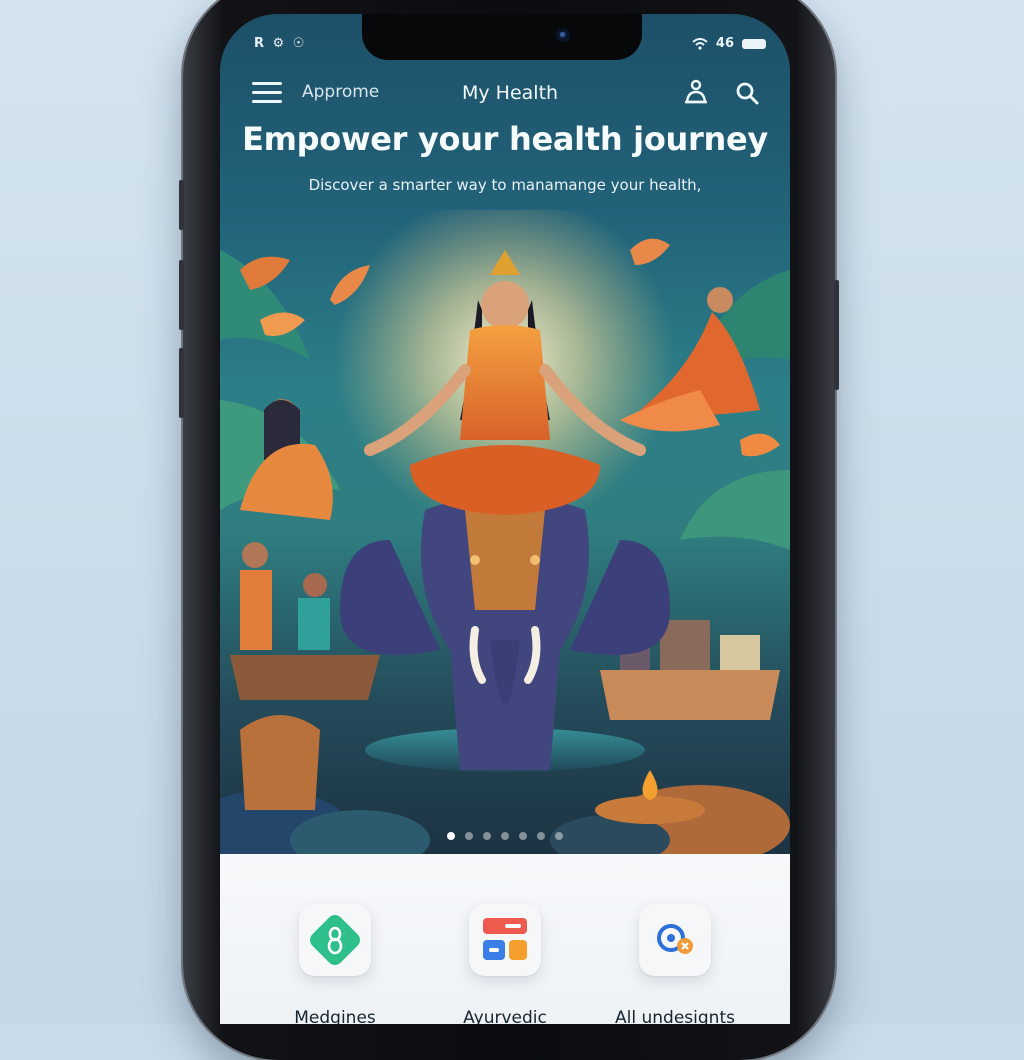  What do you see at coordinates (335, 1016) in the screenshot?
I see `category-label: Medgines` at bounding box center [335, 1016].